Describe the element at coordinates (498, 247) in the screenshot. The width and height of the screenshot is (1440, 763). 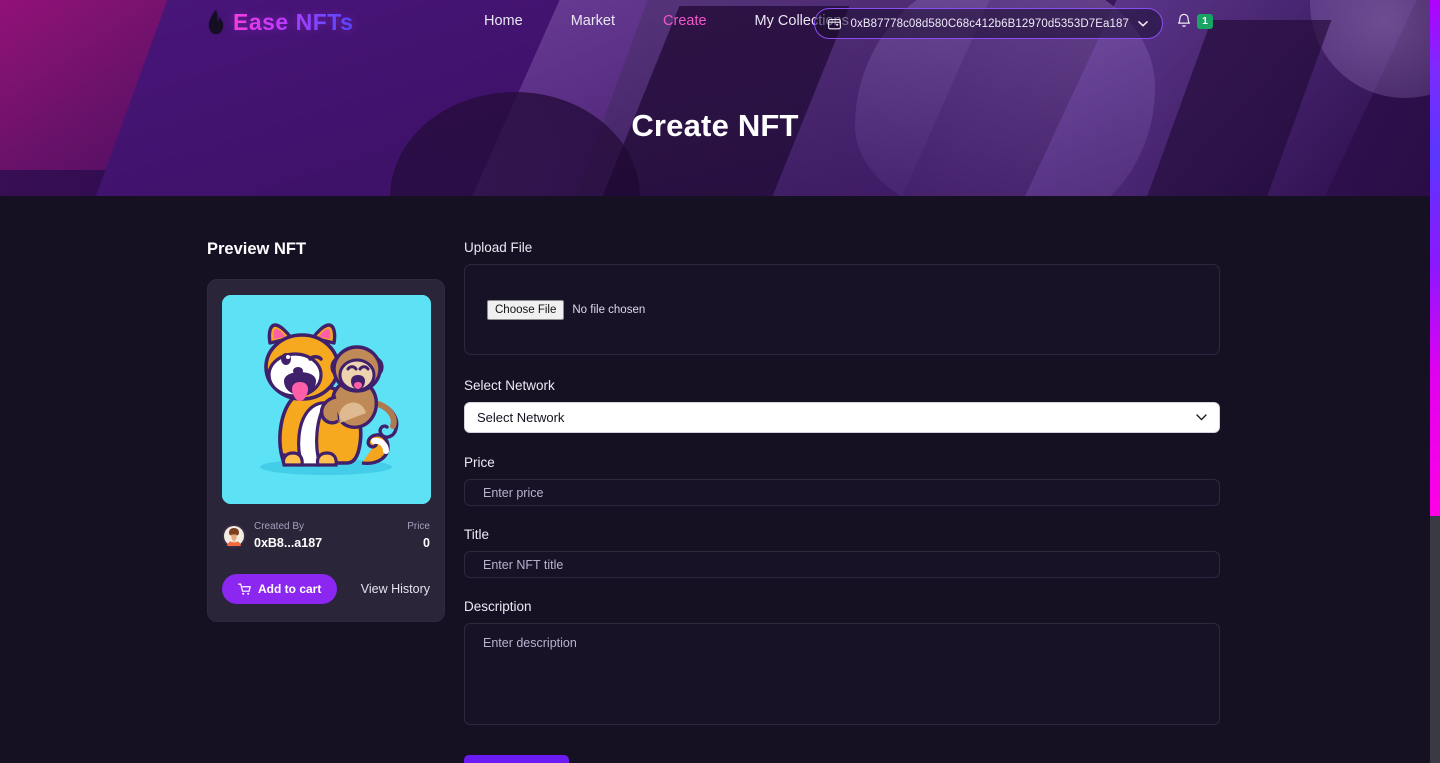
I see `upload-file-label: Upload File` at that location.